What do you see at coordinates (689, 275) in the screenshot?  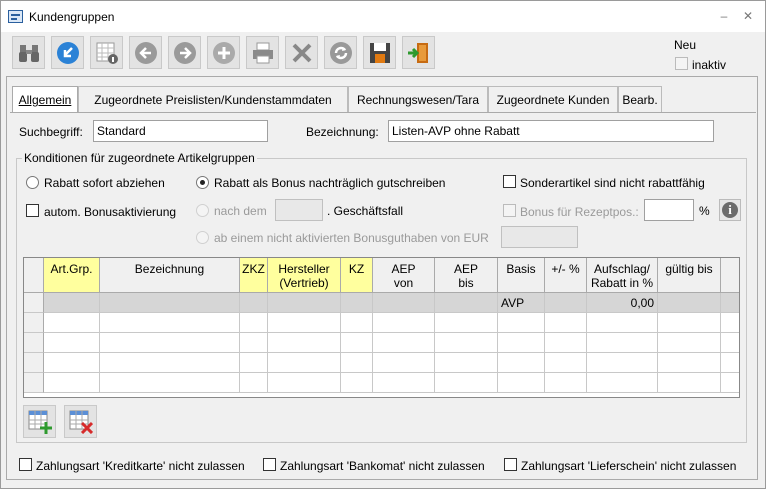 I see `header-gueltig-bis: gültig bis` at bounding box center [689, 275].